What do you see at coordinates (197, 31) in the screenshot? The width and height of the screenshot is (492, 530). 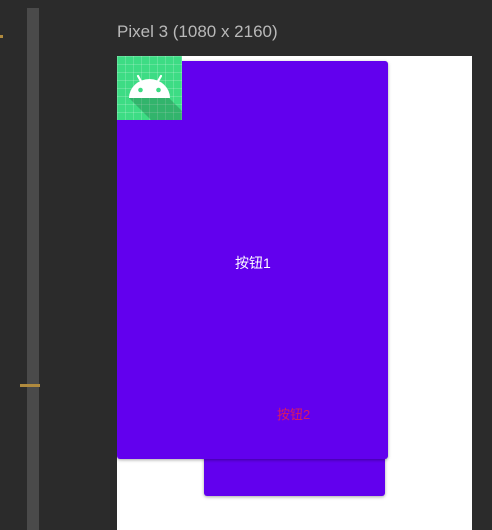 I see `device-title: Pixel 3 (1080 x 2160)` at bounding box center [197, 31].